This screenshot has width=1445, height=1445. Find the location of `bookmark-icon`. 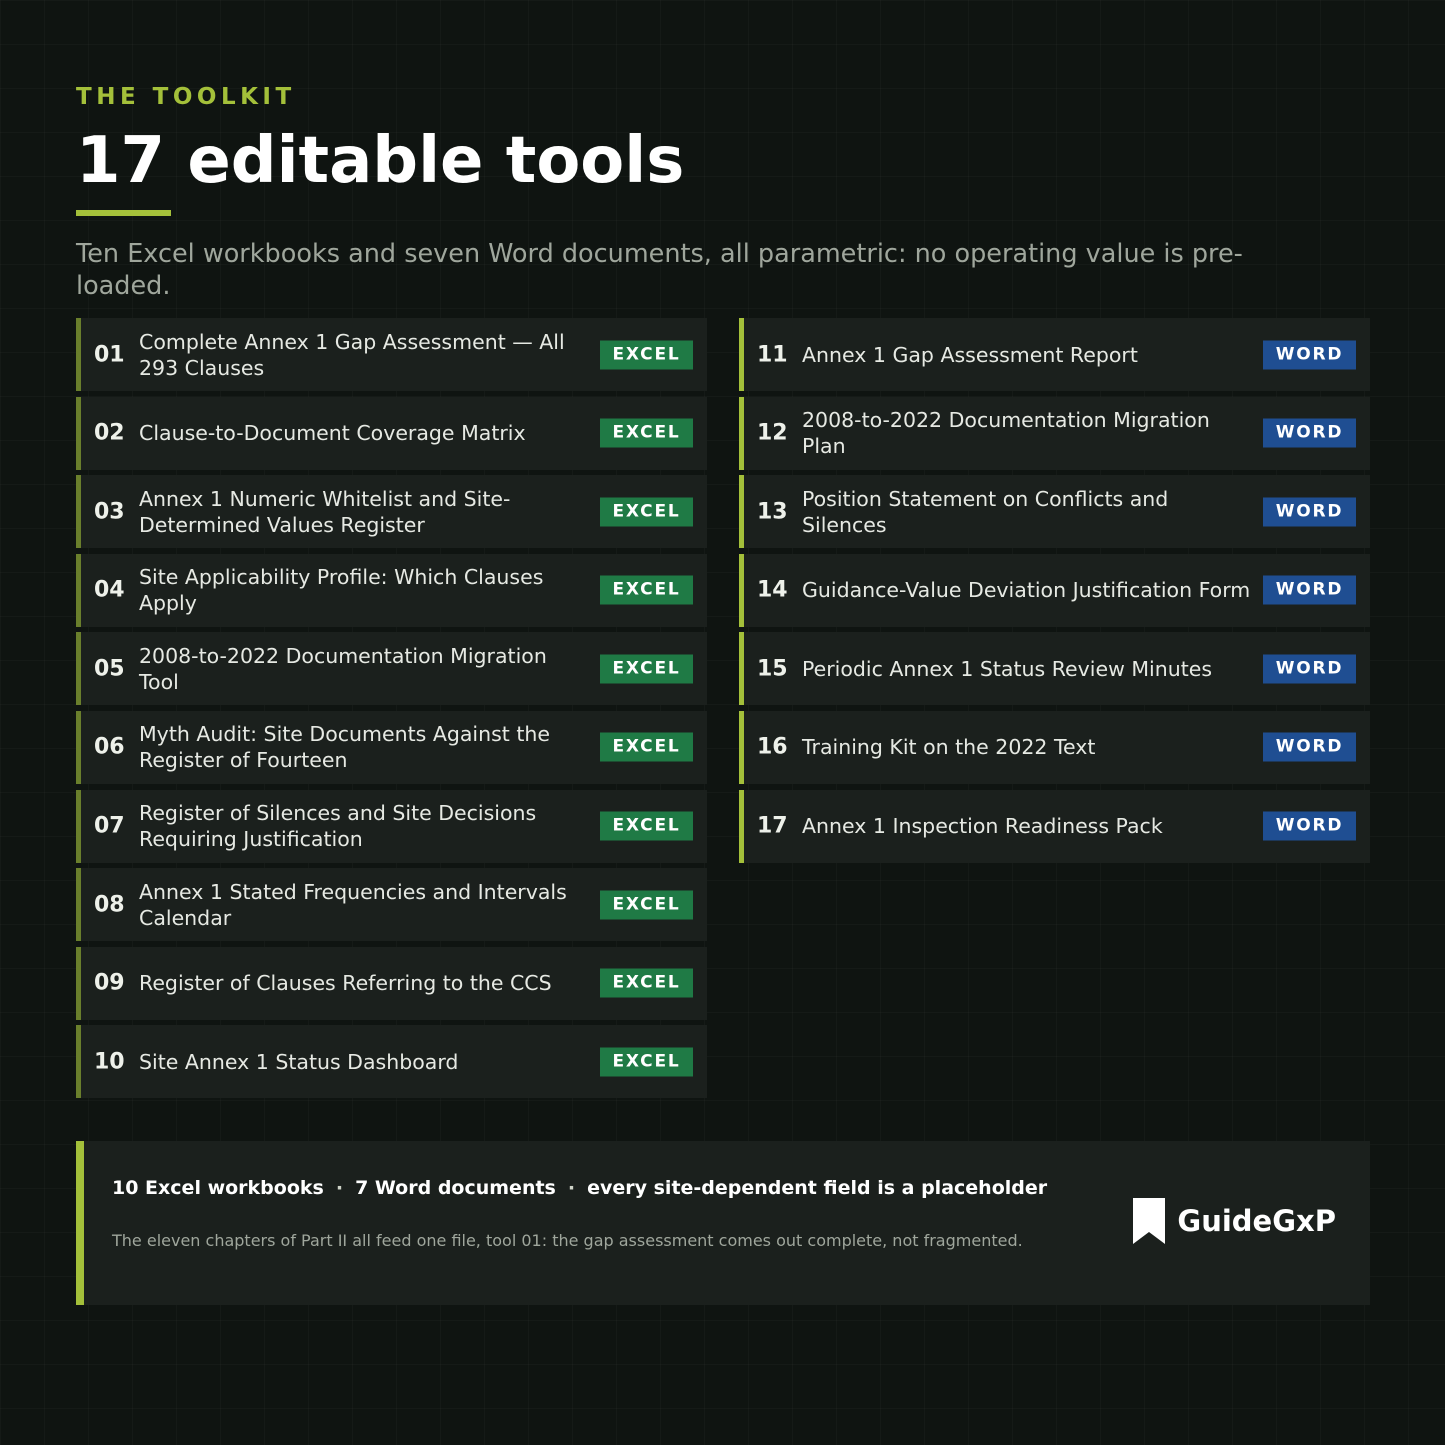

bookmark-icon is located at coordinates (1149, 1221).